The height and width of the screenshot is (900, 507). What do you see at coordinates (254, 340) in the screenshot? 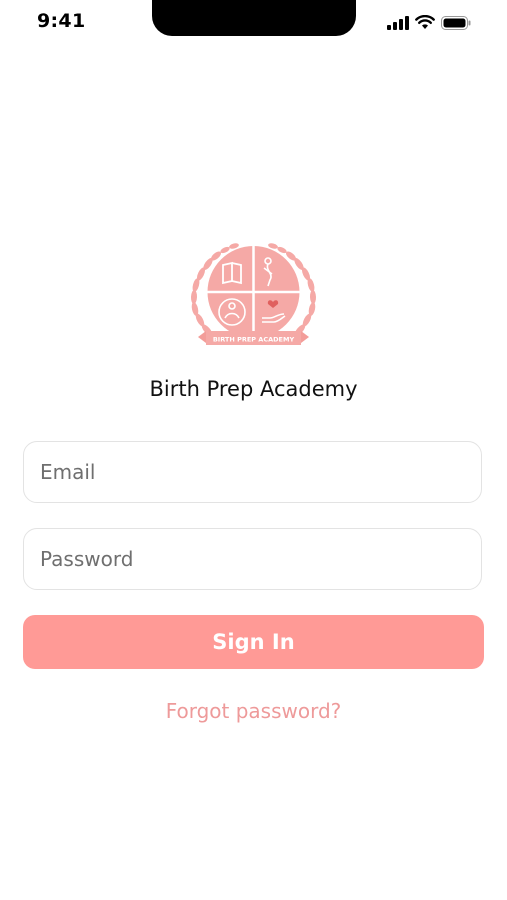
I see `logo-banner-text: BIRTH PREP ACADEMY` at bounding box center [254, 340].